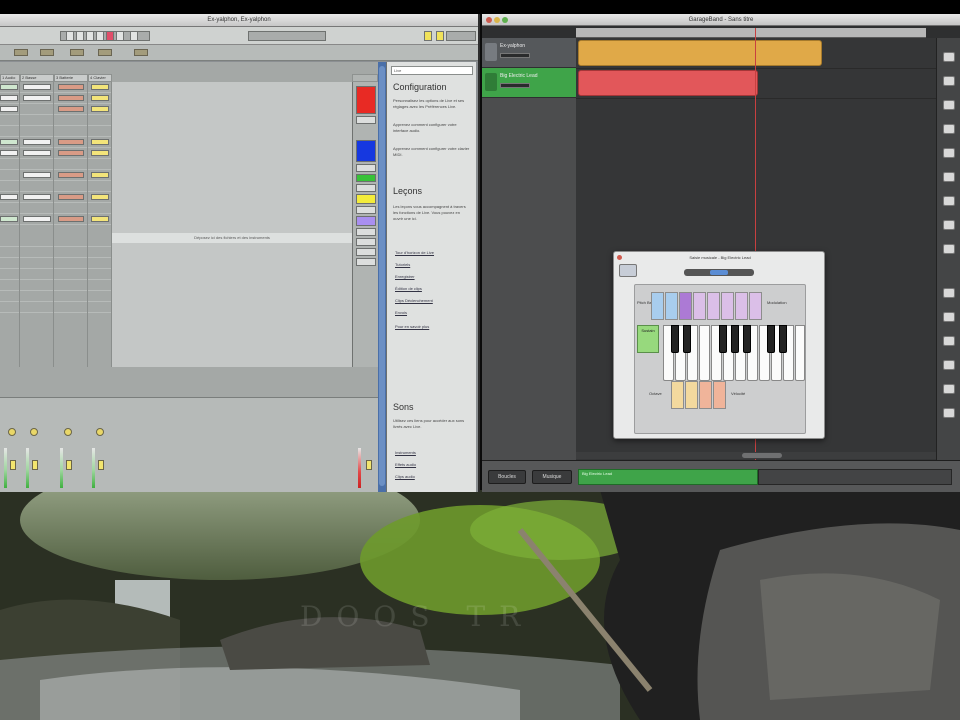 This screenshot has height=720, width=960. I want to click on drop-zone, so click(232, 224).